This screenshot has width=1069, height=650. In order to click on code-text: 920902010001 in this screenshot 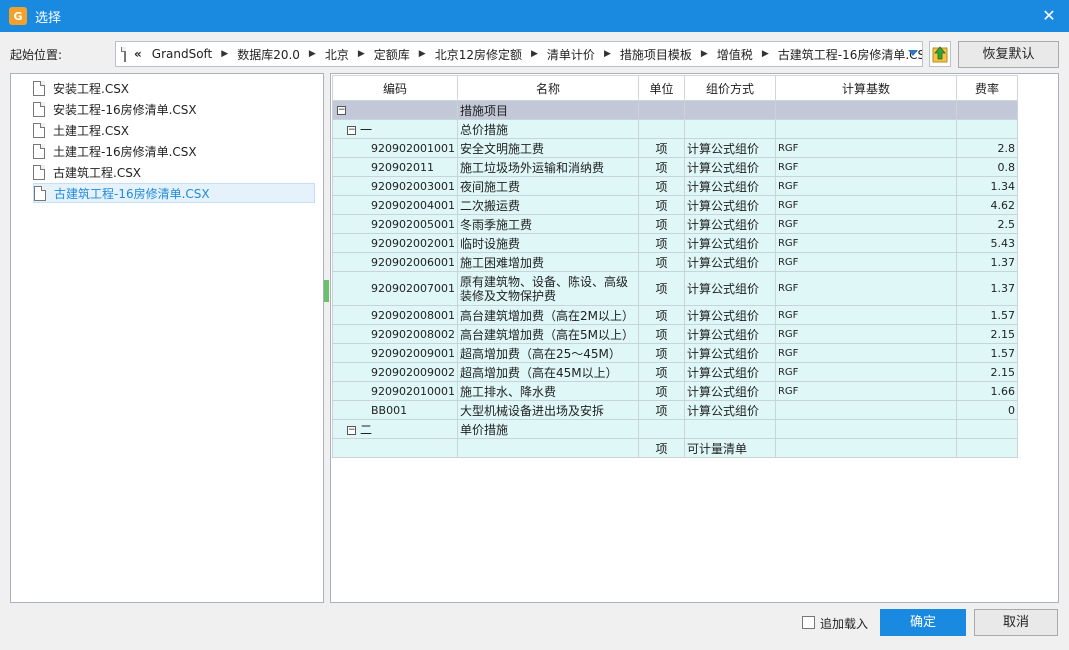, I will do `click(413, 391)`.